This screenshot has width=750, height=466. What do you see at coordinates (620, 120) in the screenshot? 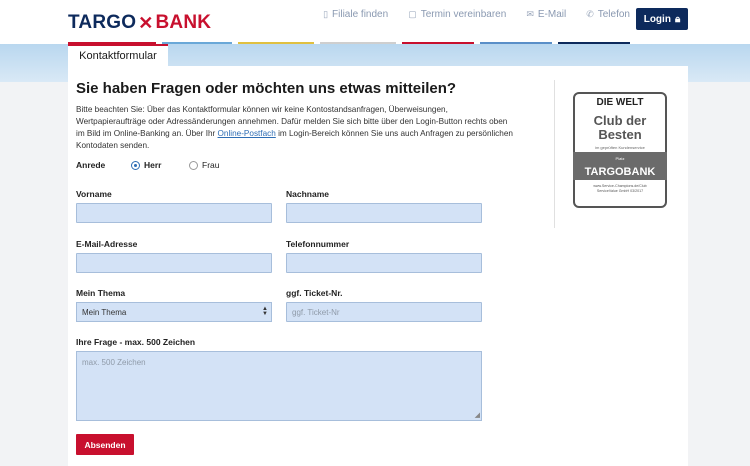
I see `badge-club: Club der` at bounding box center [620, 120].